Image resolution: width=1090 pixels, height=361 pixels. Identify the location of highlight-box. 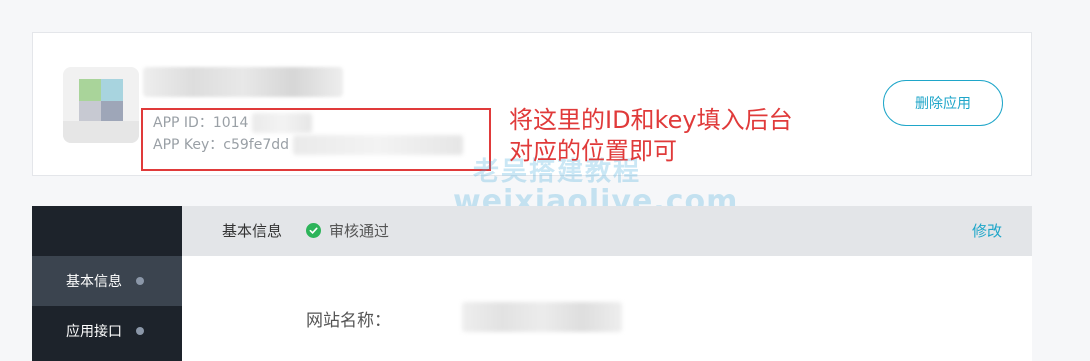
(316, 139).